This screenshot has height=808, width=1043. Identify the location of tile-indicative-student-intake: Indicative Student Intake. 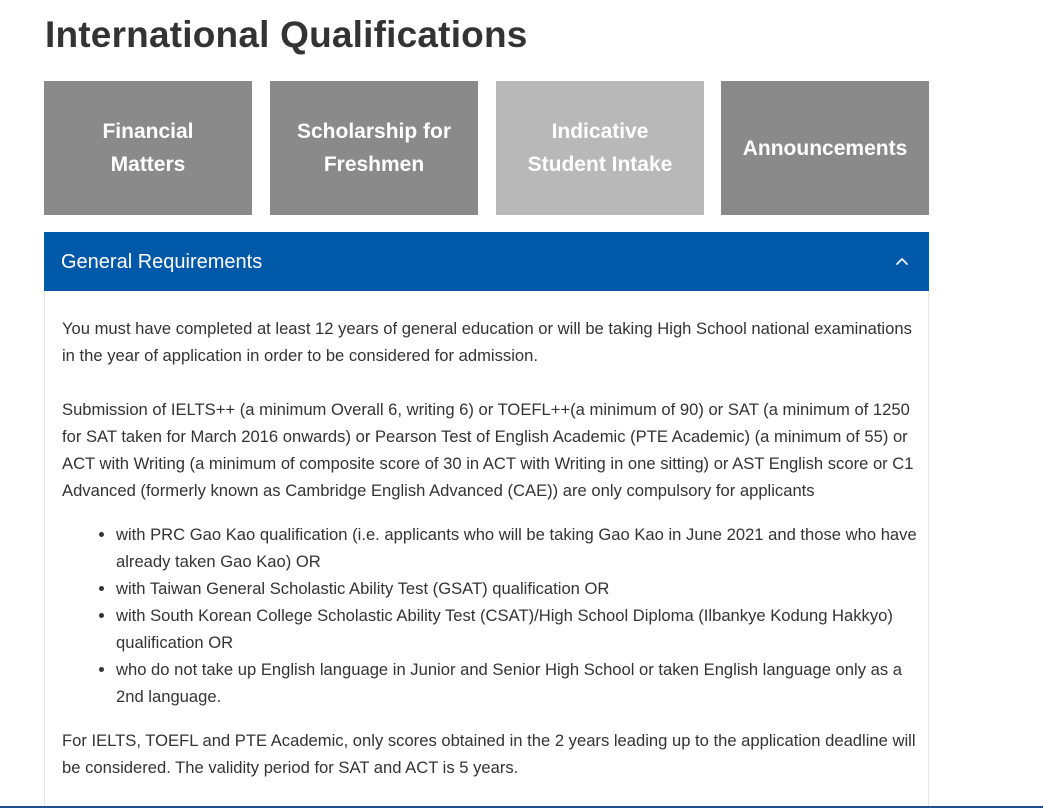
(600, 148).